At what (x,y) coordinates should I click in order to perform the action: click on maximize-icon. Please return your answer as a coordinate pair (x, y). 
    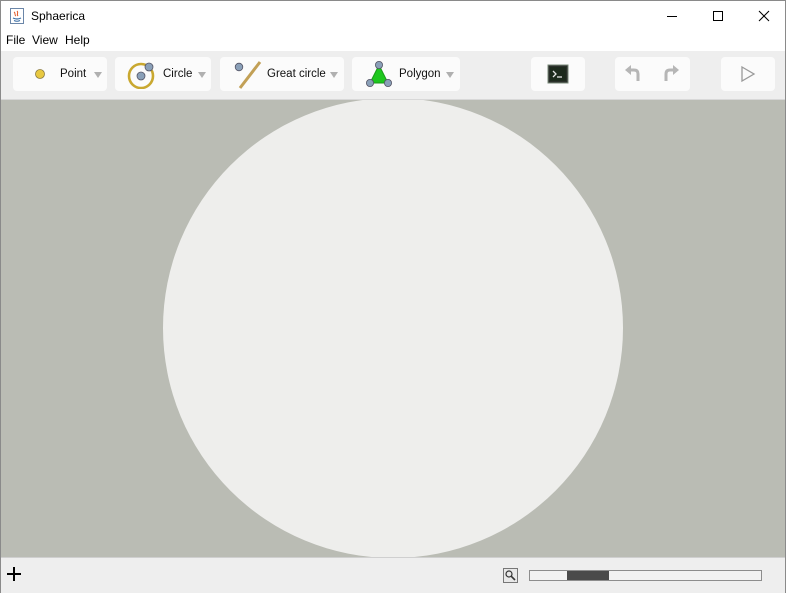
    Looking at the image, I should click on (718, 16).